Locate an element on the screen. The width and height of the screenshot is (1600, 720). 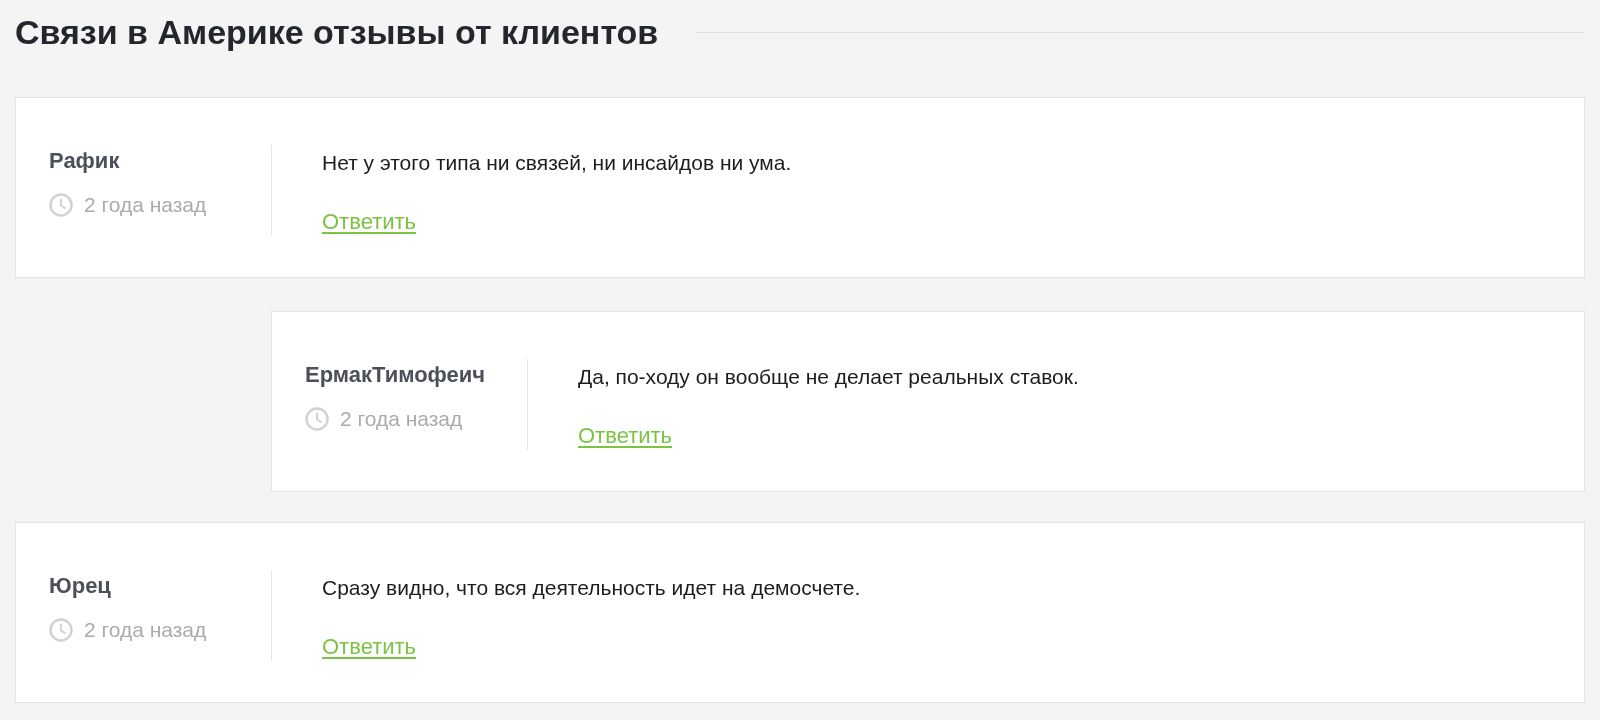
author-name: Рафик is located at coordinates (85, 161).